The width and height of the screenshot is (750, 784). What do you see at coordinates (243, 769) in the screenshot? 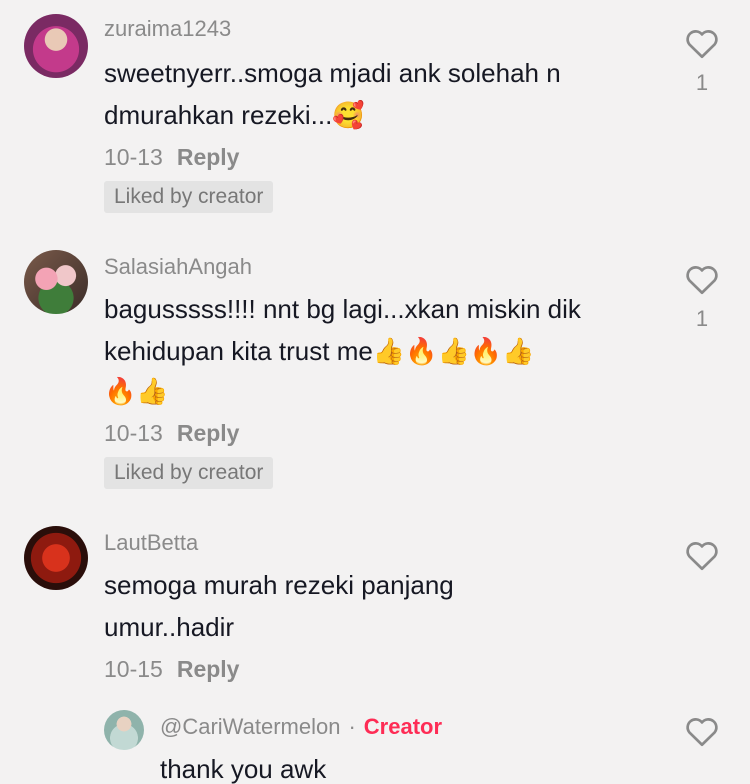
I see `reply-text: thank you awk` at bounding box center [243, 769].